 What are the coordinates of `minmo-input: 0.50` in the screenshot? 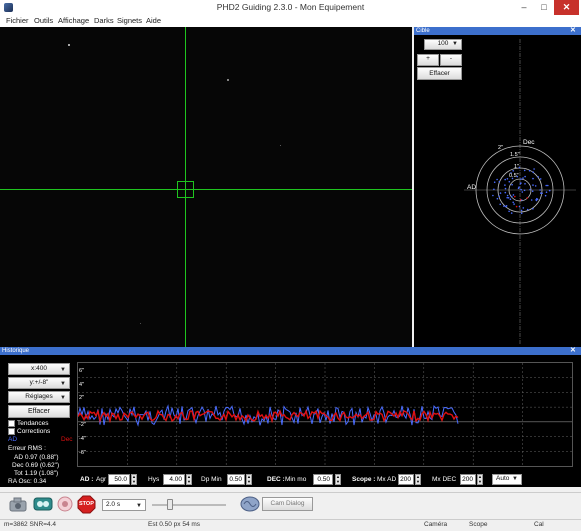 It's located at (323, 479).